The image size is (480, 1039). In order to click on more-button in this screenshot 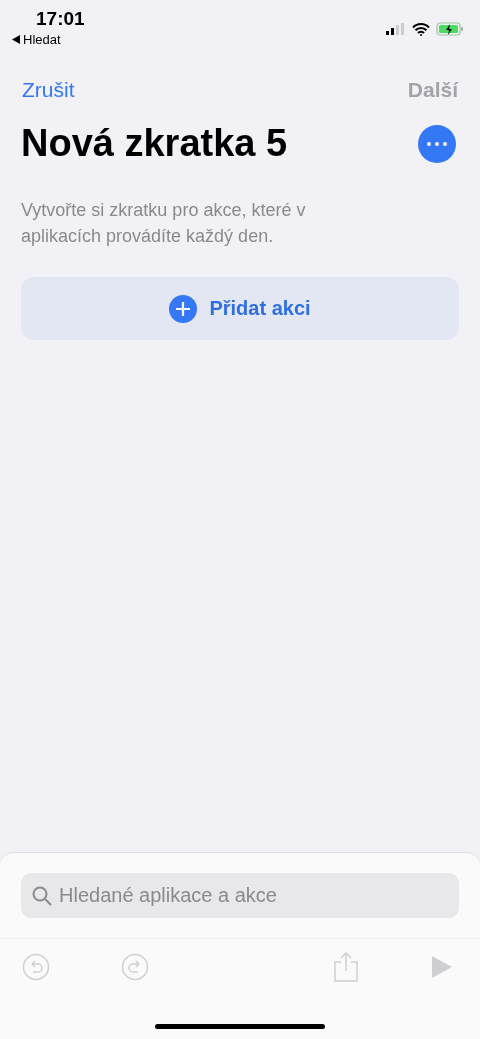, I will do `click(437, 143)`.